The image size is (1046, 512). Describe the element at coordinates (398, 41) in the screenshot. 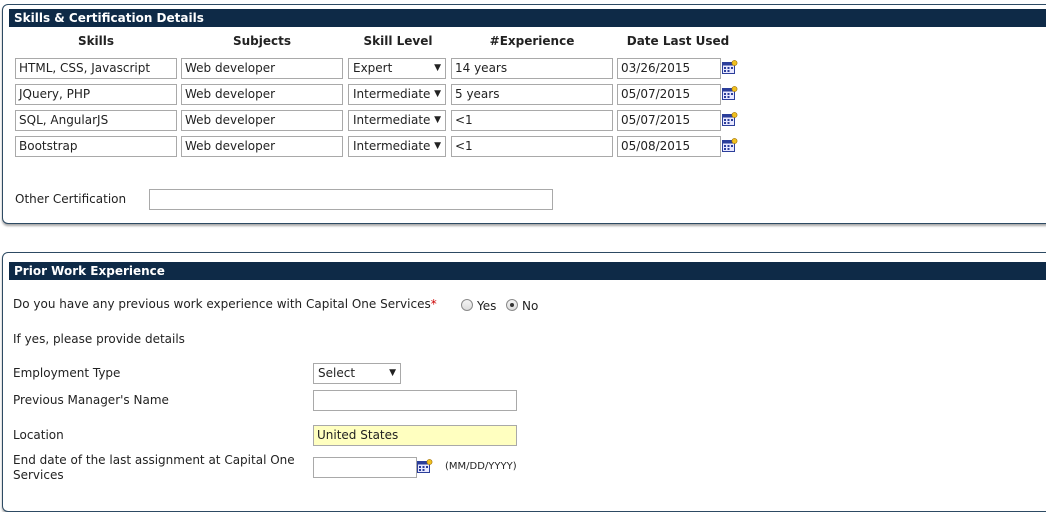

I see `column-header-skill-level: Skill Level` at that location.